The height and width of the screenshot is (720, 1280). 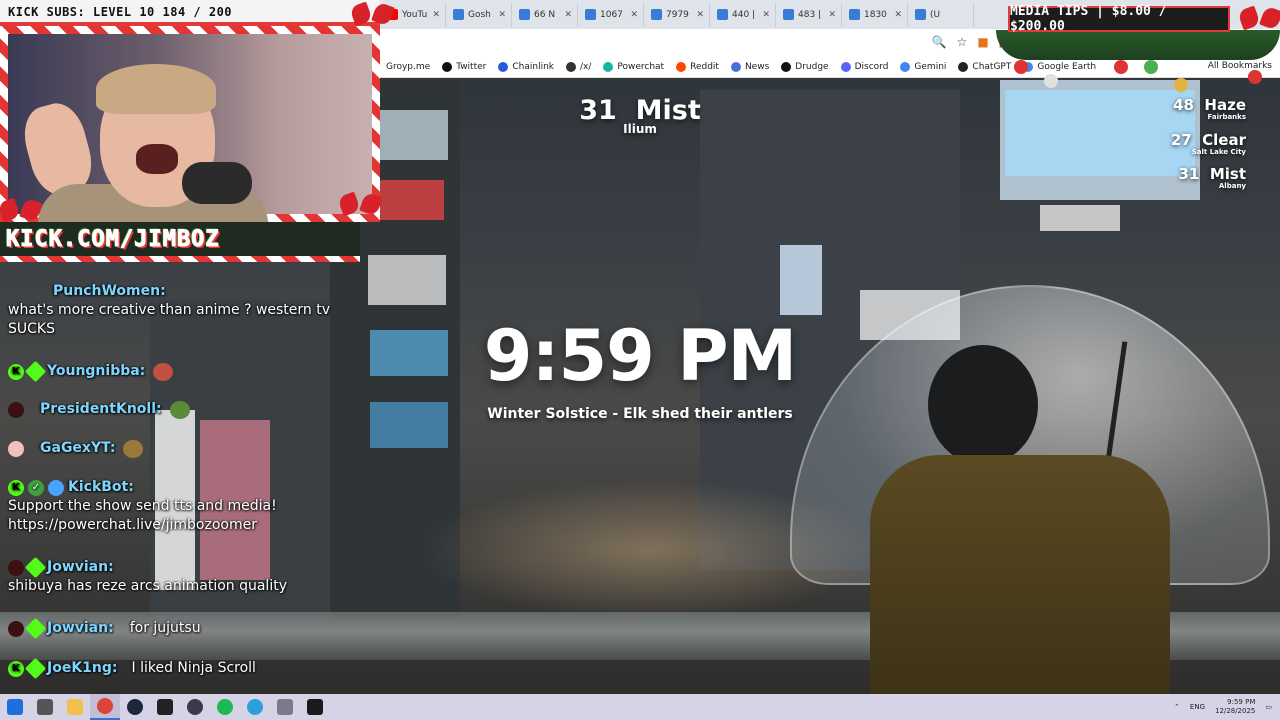 I want to click on bookmark-item: ChatGPT, so click(x=984, y=66).